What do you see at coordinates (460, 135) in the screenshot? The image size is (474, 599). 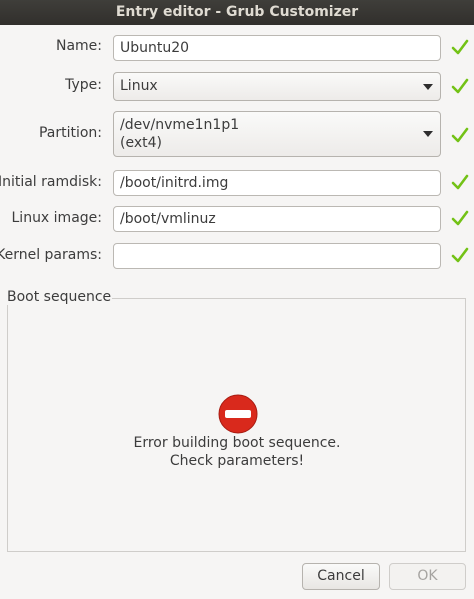 I see `partition-check-icon` at bounding box center [460, 135].